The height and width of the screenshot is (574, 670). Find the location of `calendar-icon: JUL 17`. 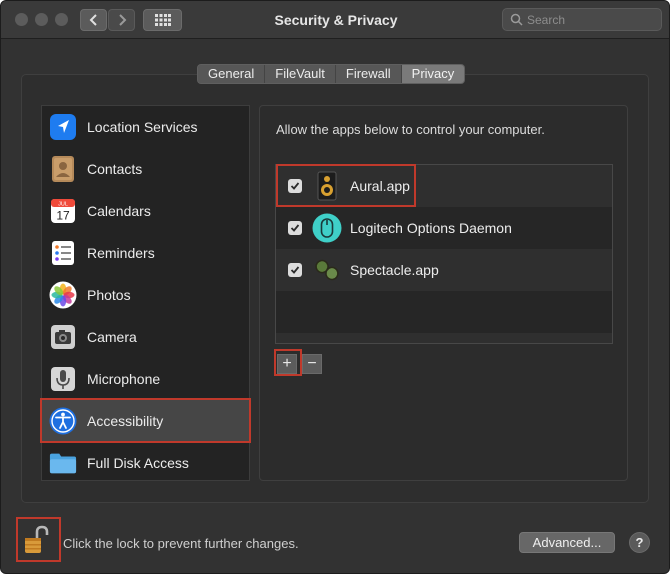

calendar-icon: JUL 17 is located at coordinates (63, 211).